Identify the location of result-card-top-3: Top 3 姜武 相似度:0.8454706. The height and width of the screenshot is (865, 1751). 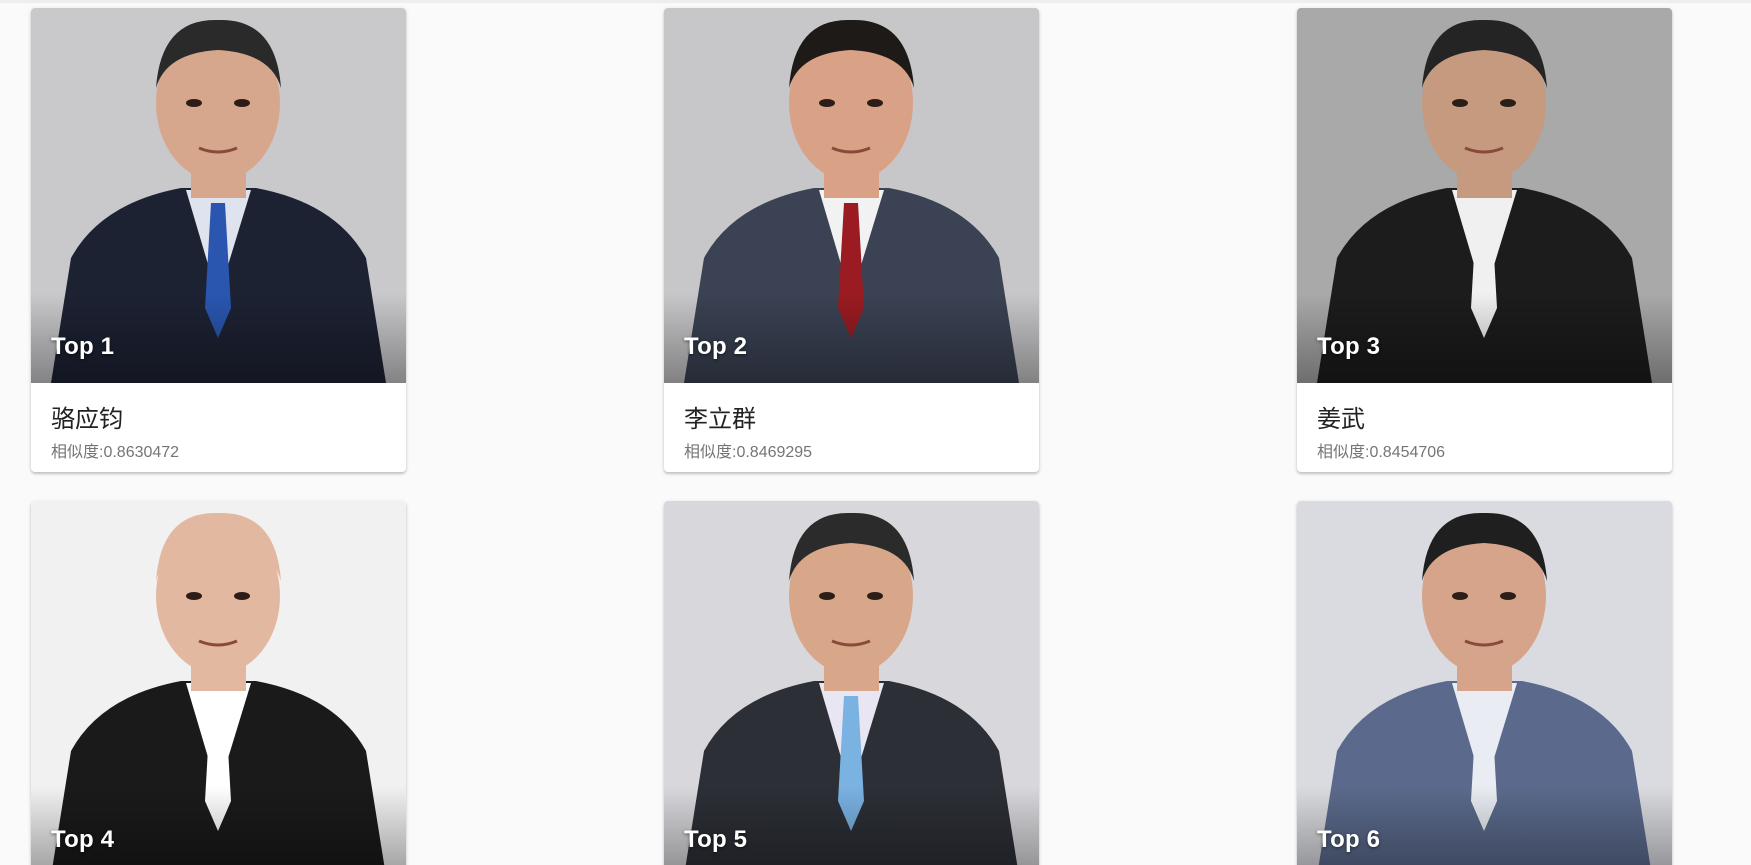
(1484, 240).